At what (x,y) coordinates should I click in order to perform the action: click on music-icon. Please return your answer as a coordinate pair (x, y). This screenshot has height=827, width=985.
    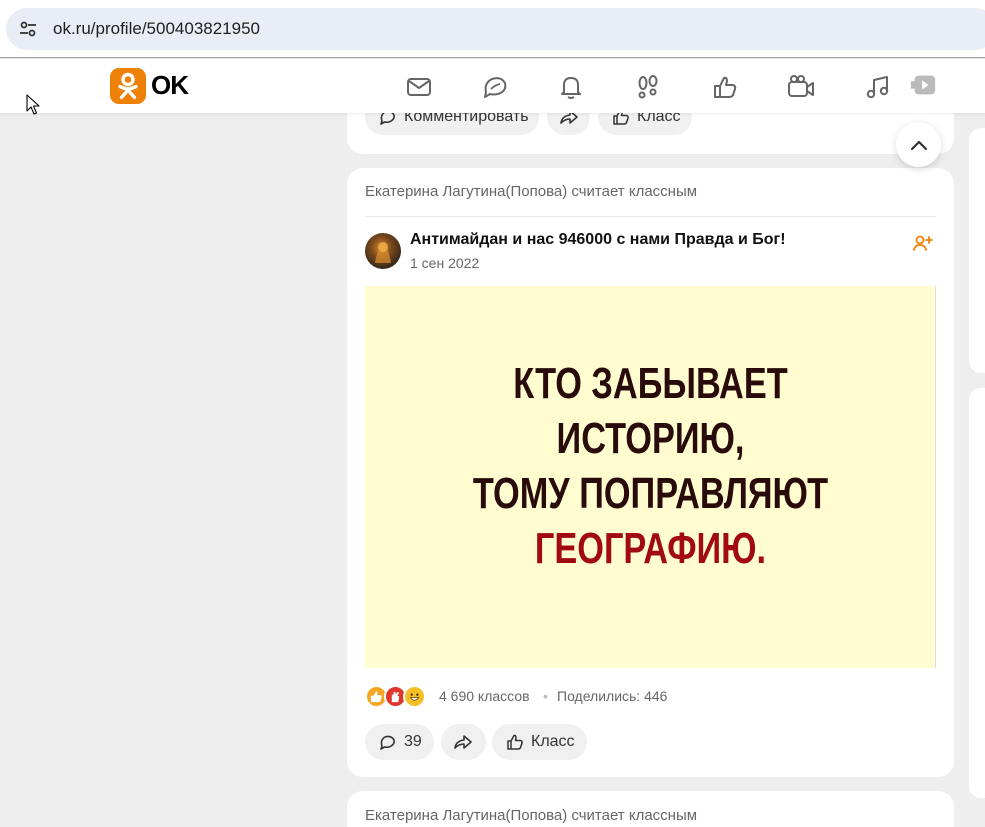
    Looking at the image, I should click on (878, 87).